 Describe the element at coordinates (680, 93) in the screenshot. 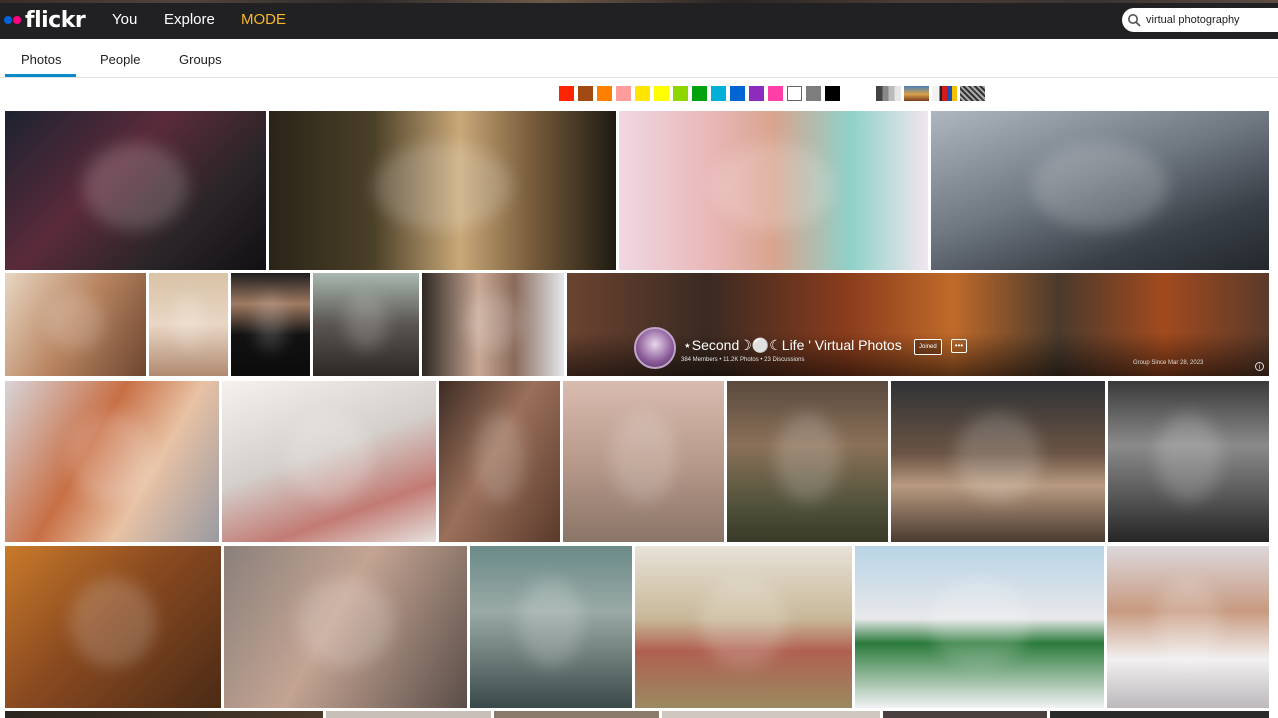

I see `color-filter-lime` at that location.